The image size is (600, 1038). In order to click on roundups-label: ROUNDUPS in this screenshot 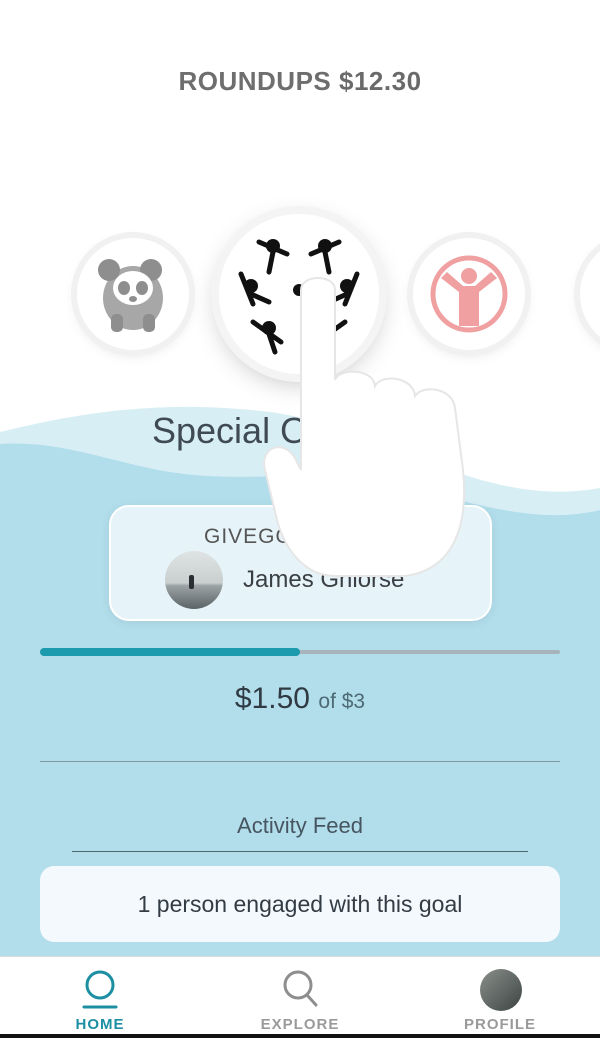, I will do `click(255, 81)`.